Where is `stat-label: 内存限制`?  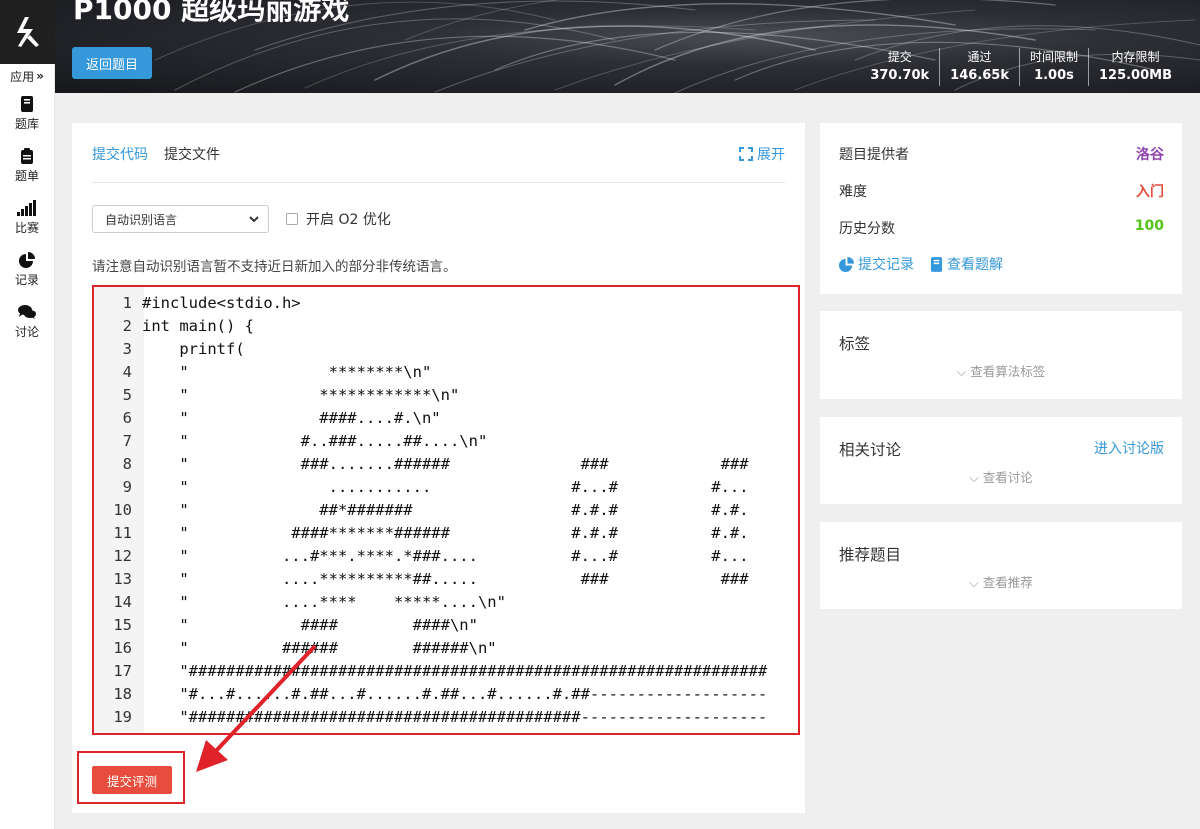 stat-label: 内存限制 is located at coordinates (1135, 57).